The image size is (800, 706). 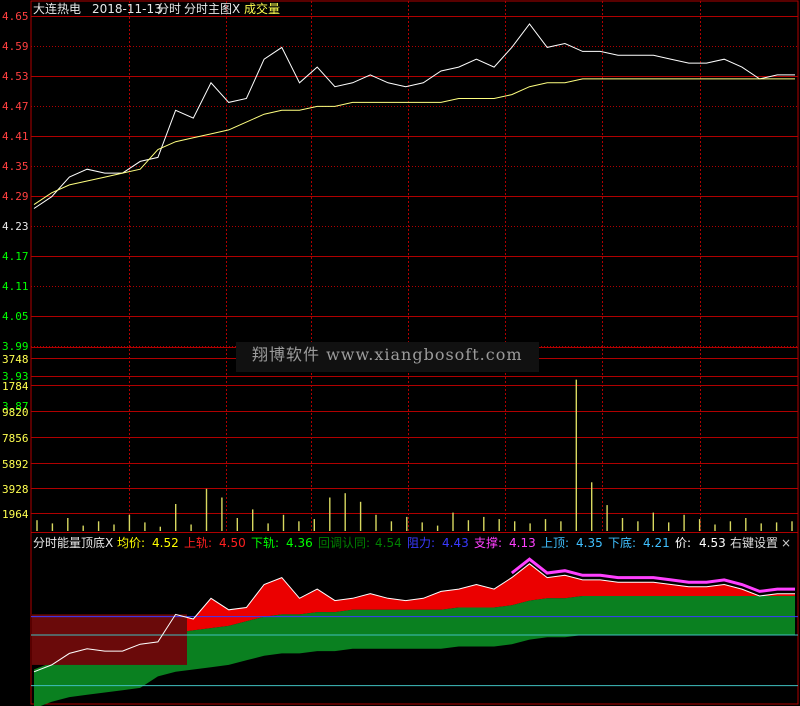 What do you see at coordinates (15, 196) in the screenshot?
I see `price-tick-label: 4.29` at bounding box center [15, 196].